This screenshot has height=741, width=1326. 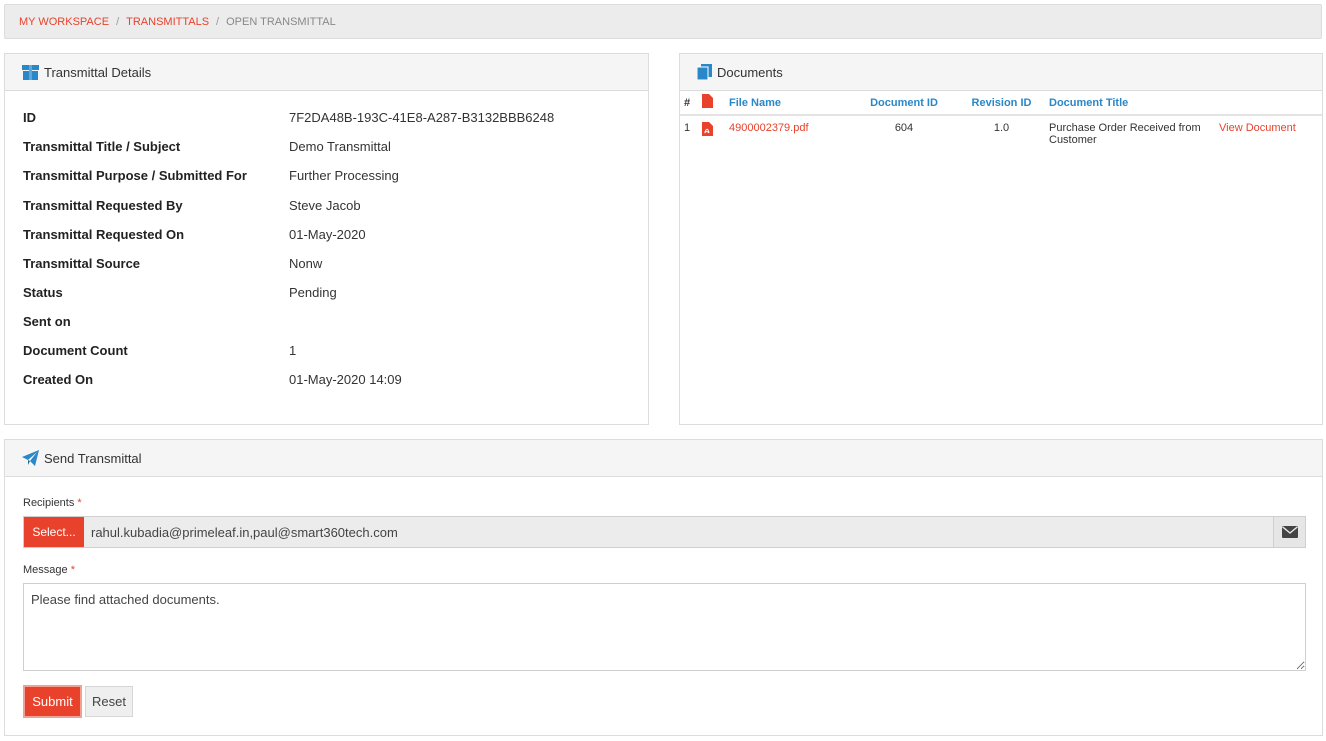 What do you see at coordinates (1134, 103) in the screenshot?
I see `column-header-document-title: Document Title` at bounding box center [1134, 103].